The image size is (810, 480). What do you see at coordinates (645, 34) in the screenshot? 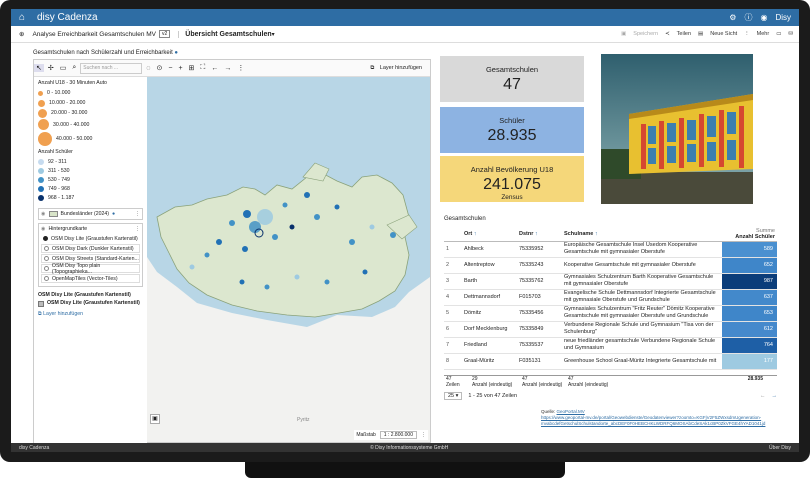
I see `save-button: Speichern` at bounding box center [645, 34].